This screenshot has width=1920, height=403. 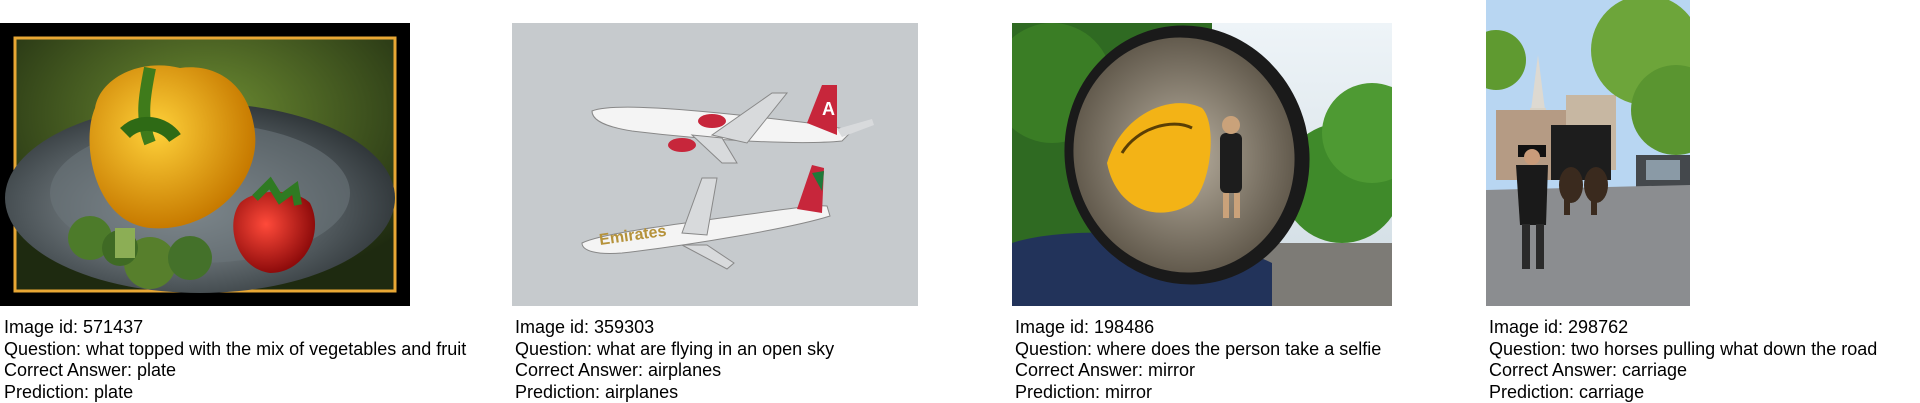 What do you see at coordinates (674, 371) in the screenshot?
I see `correct-answer-label: Correct Answer: airplanes` at bounding box center [674, 371].